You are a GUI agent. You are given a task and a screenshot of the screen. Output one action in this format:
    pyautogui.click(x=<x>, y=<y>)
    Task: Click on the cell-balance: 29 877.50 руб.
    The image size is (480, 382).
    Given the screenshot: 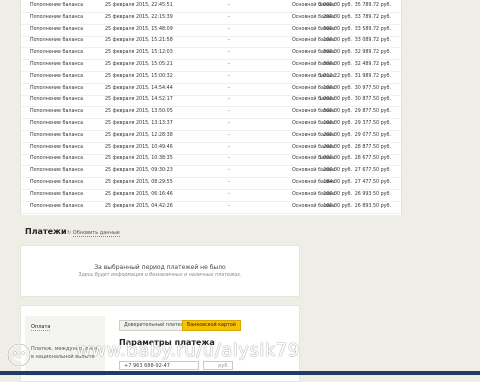 What is the action you would take?
    pyautogui.click(x=372, y=112)
    